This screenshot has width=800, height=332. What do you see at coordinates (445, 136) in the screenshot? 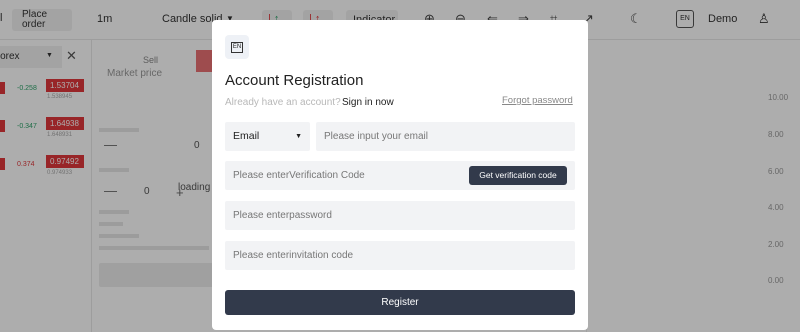
I see `email-field: Please input your email` at bounding box center [445, 136].